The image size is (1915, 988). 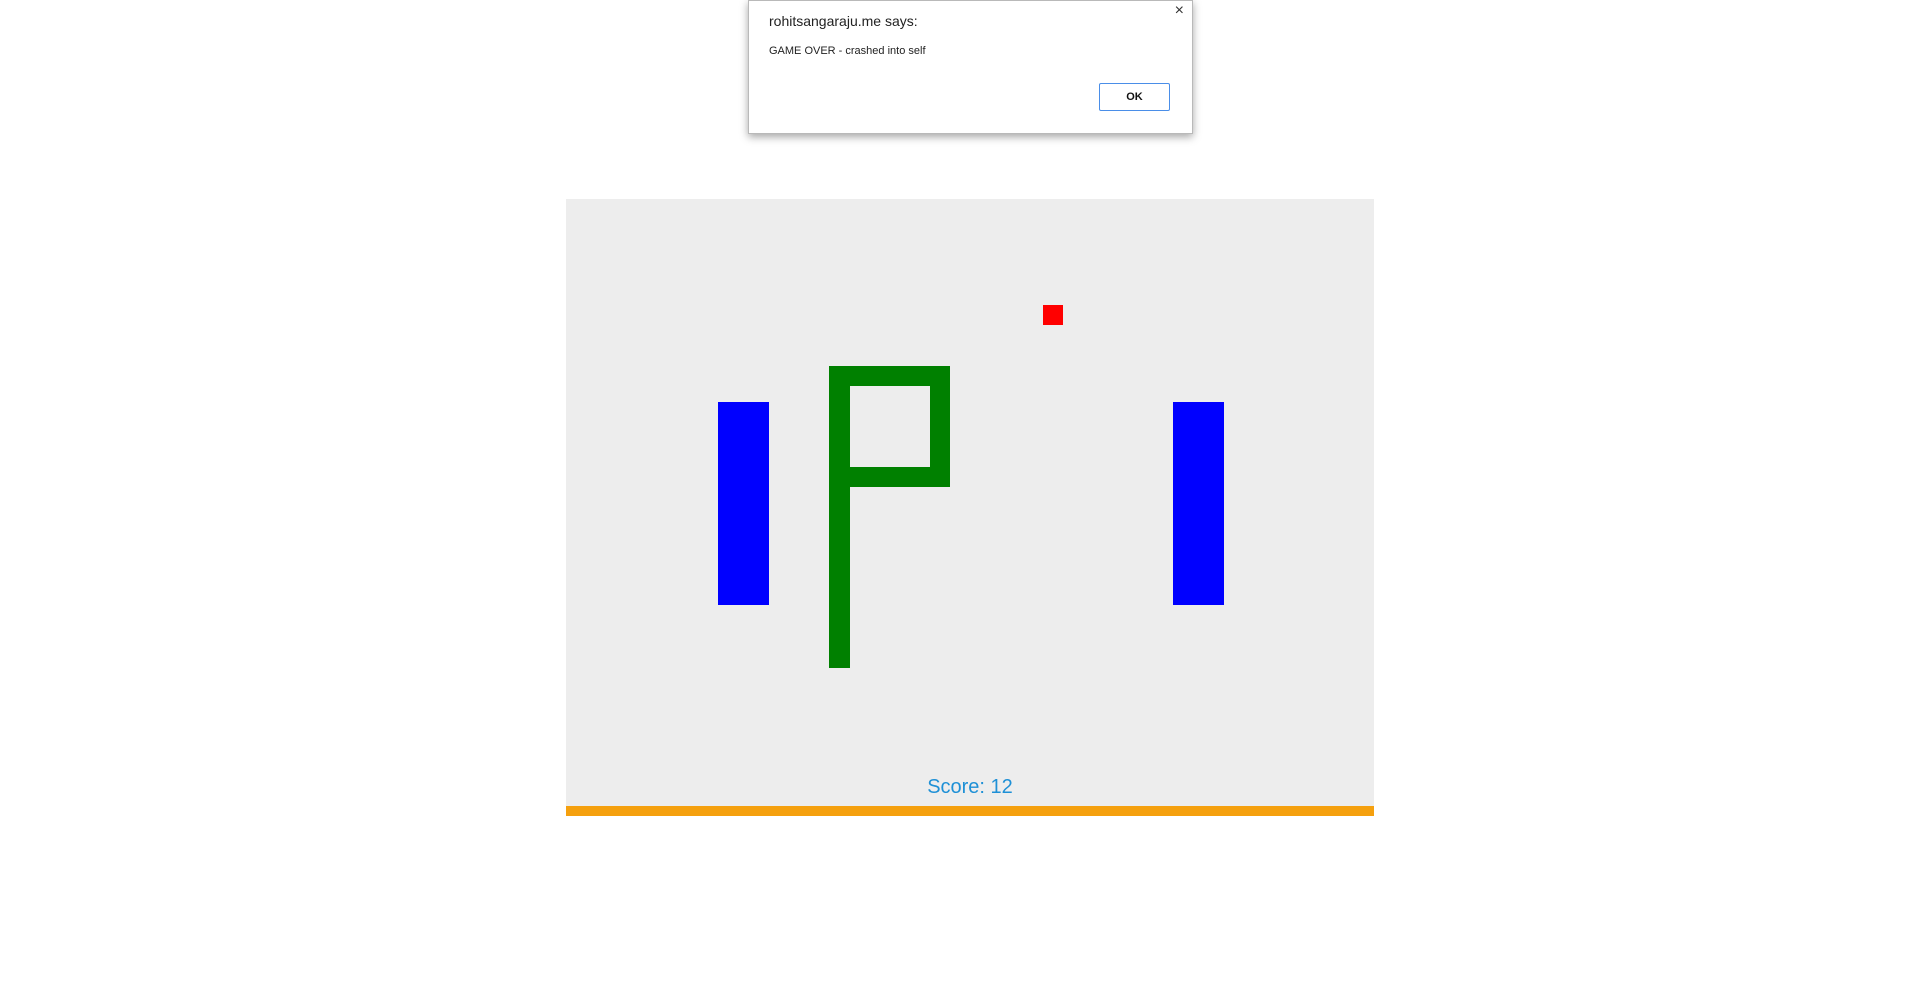 I want to click on snake-segment-stem, so click(x=839, y=517).